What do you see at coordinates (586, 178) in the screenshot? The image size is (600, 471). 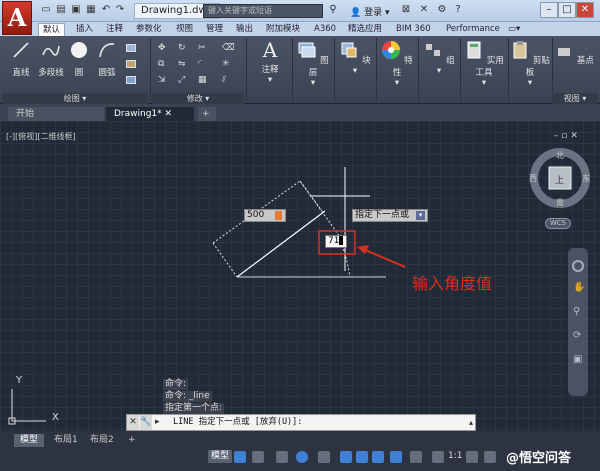 I see `viewcube-east: 东` at bounding box center [586, 178].